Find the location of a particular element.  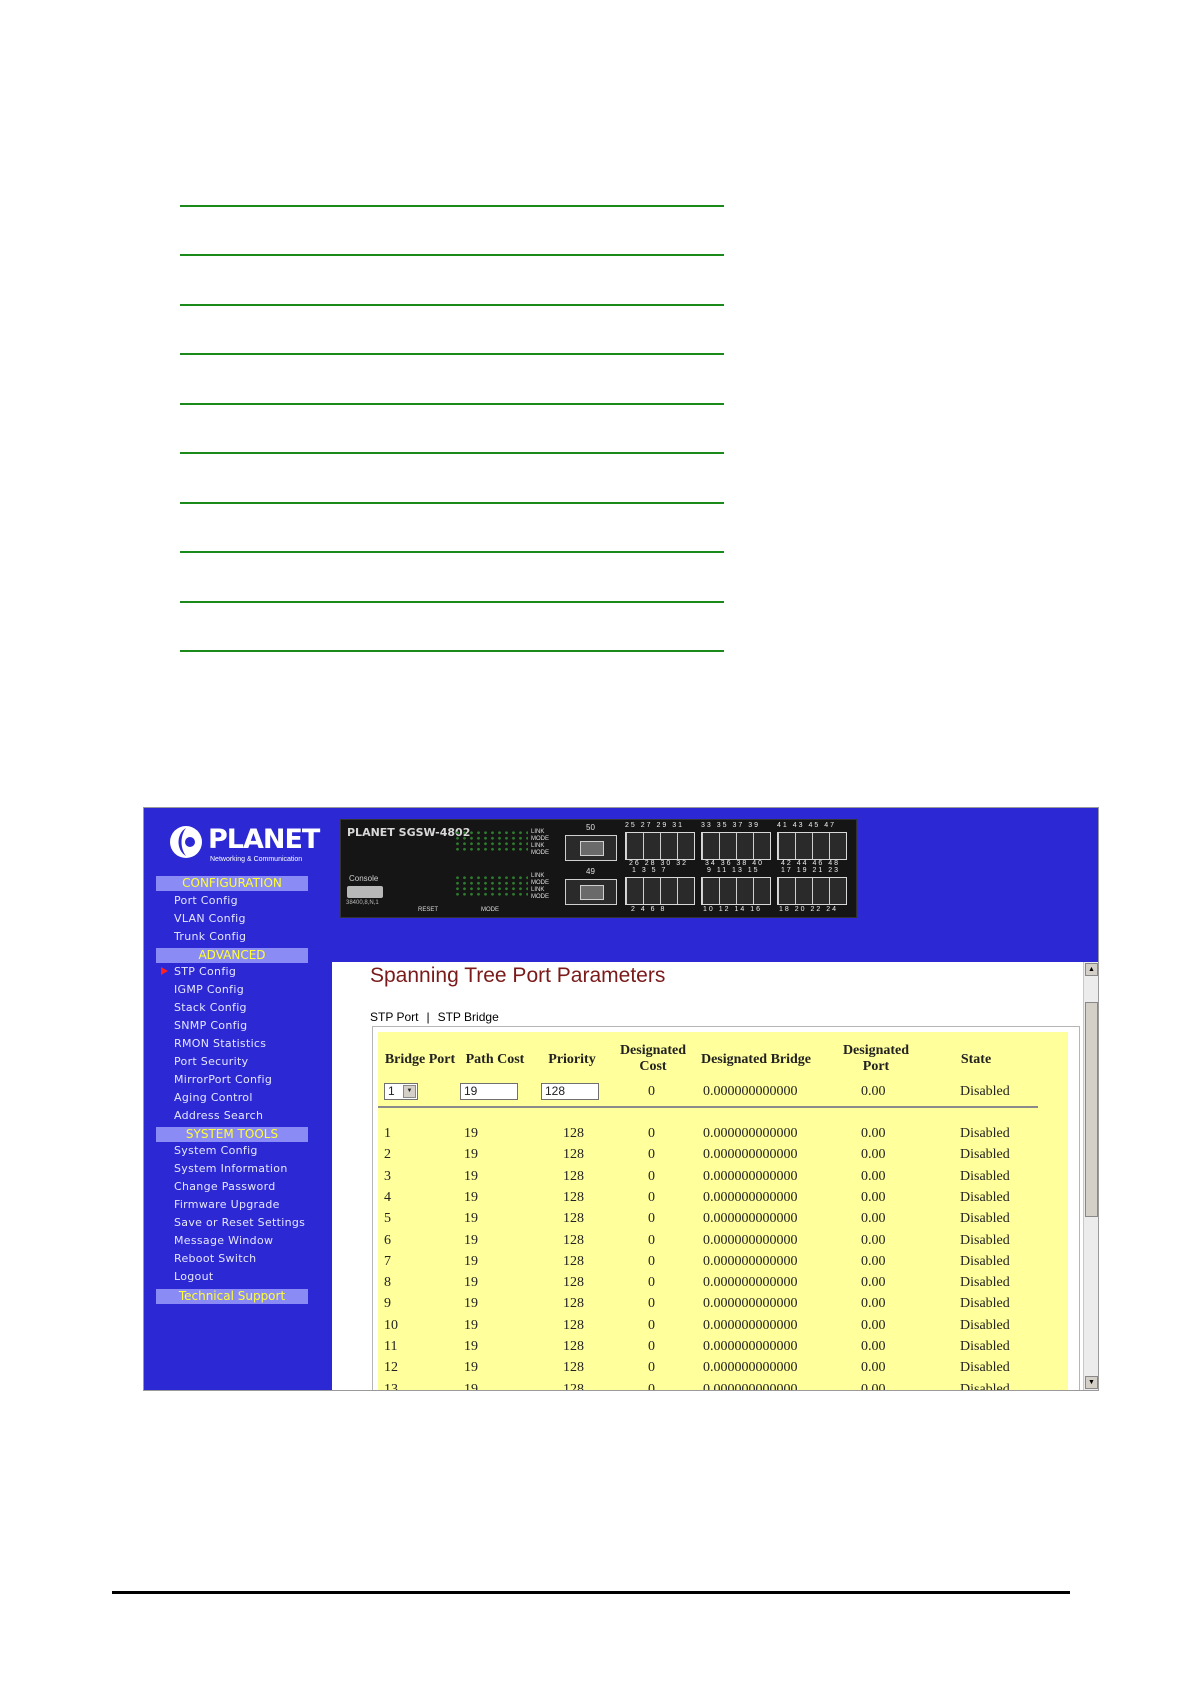

port-numbers: 17 19 21 23 is located at coordinates (810, 870).